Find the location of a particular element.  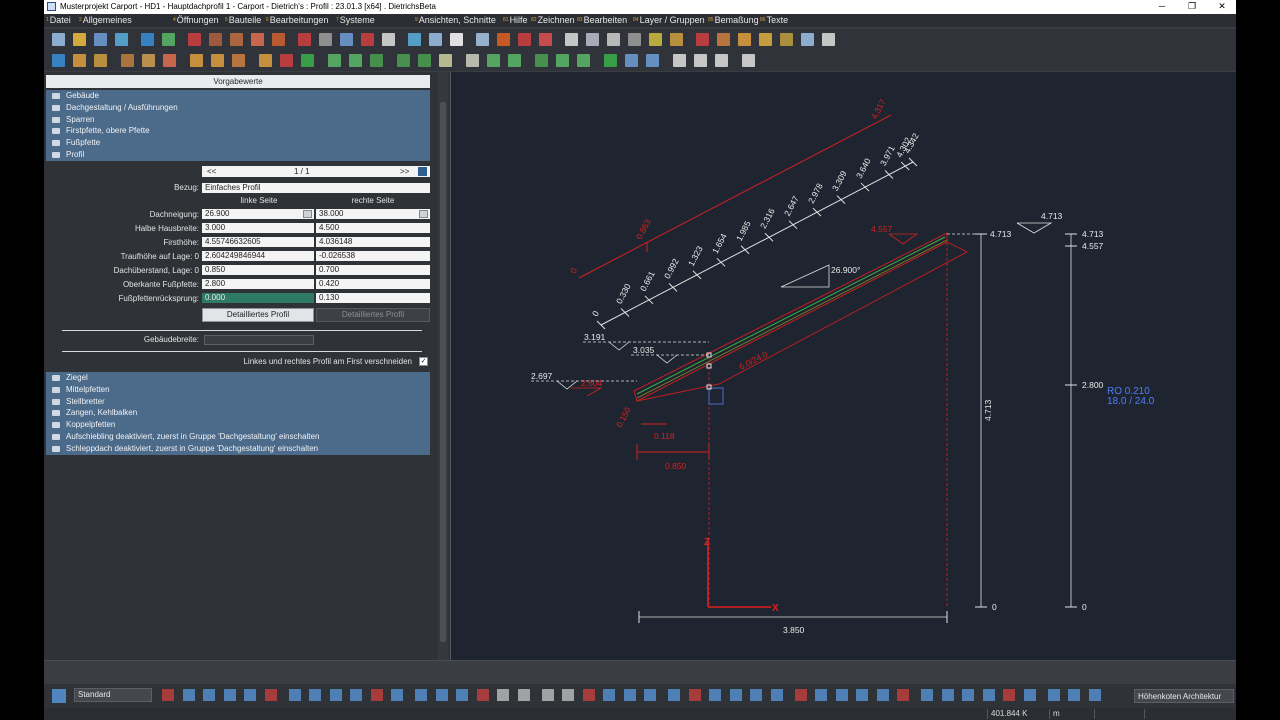

oberkante-fusspfette-right-input: 0.420 is located at coordinates (373, 284).